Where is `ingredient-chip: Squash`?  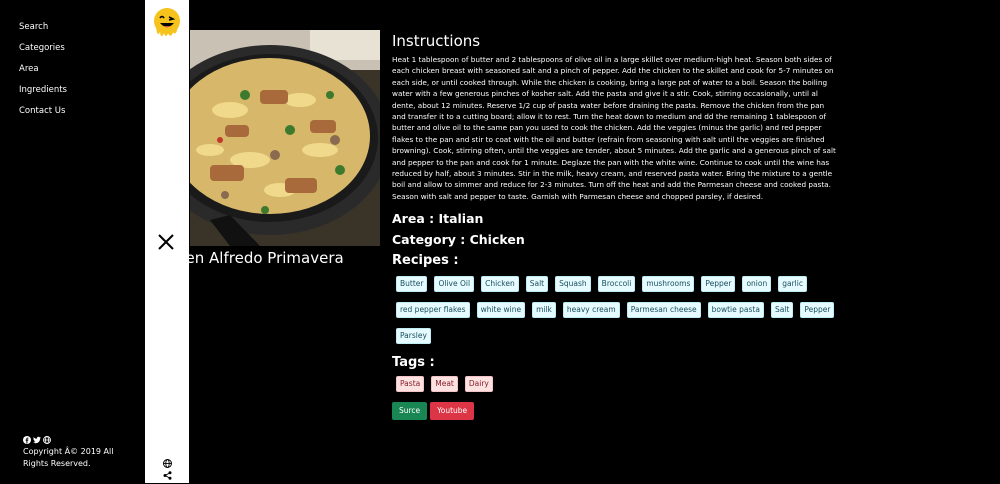 ingredient-chip: Squash is located at coordinates (573, 284).